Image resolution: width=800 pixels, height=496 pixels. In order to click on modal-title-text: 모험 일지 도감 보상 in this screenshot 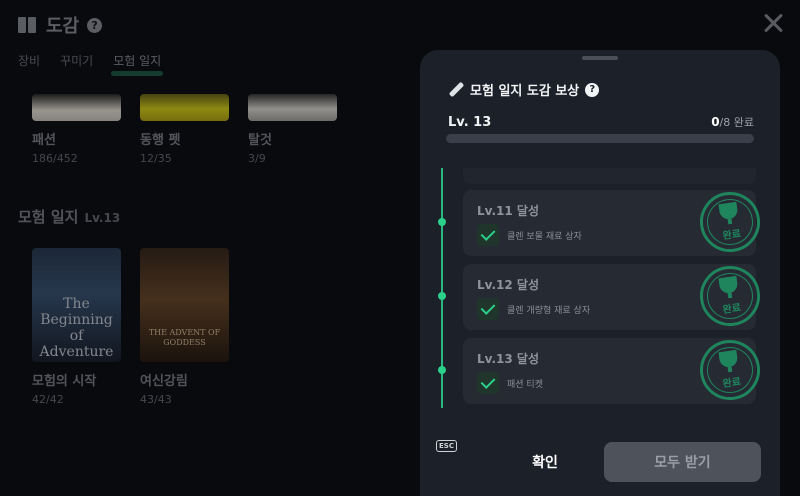, I will do `click(525, 91)`.